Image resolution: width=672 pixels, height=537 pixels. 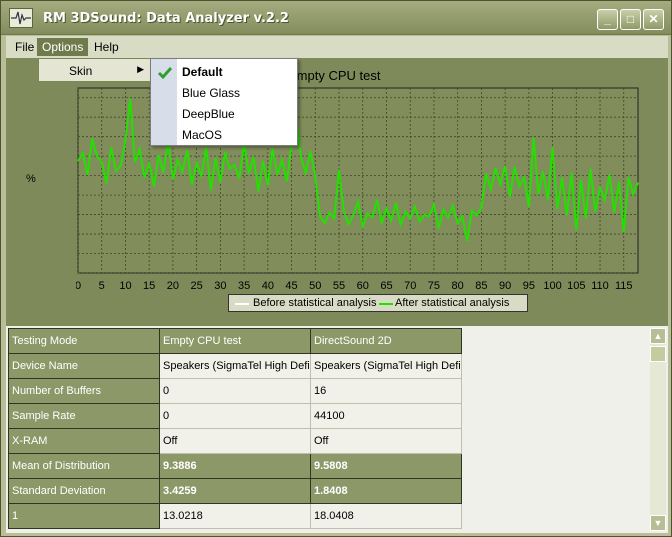 What do you see at coordinates (653, 19) in the screenshot?
I see `close-button: ✕` at bounding box center [653, 19].